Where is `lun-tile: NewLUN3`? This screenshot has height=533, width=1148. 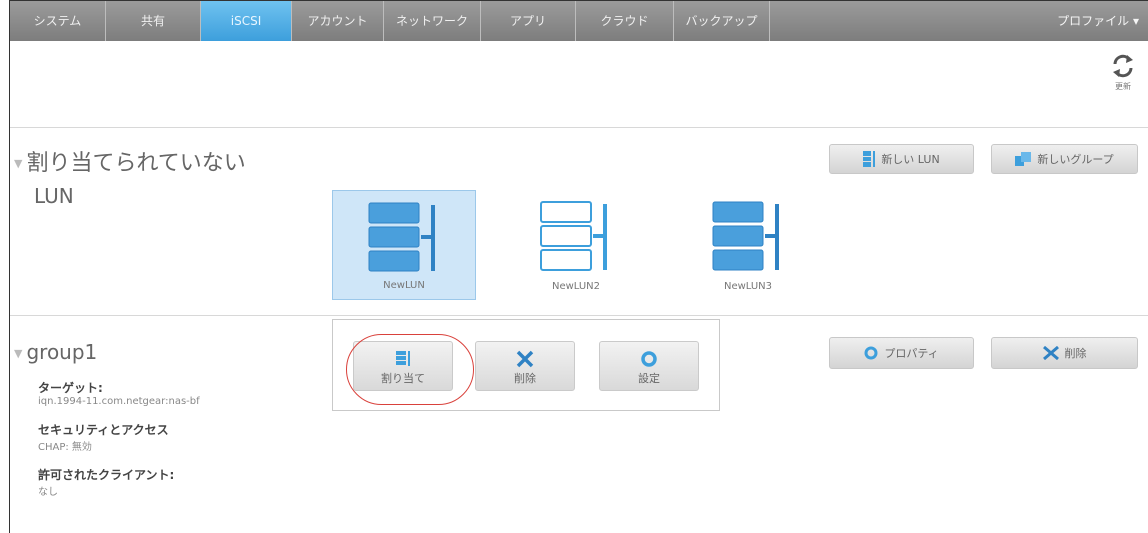 lun-tile: NewLUN3 is located at coordinates (748, 245).